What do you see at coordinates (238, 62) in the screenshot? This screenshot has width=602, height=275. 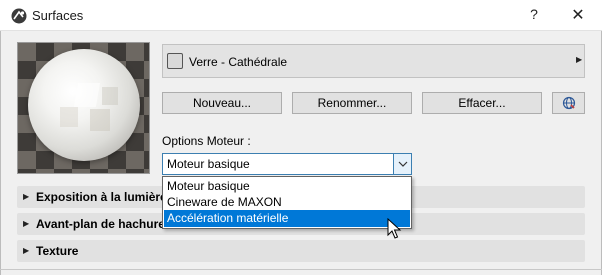 I see `material-name: Verre - Cathédrale` at bounding box center [238, 62].